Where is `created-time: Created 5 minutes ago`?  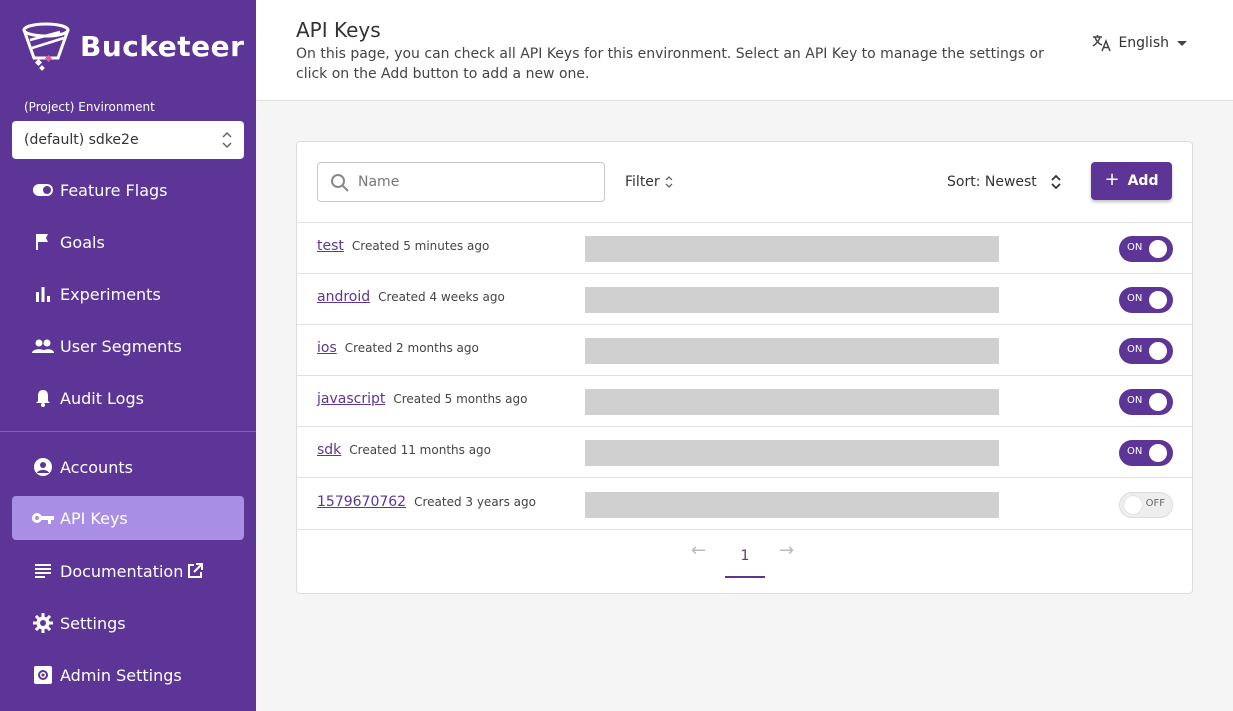 created-time: Created 5 minutes ago is located at coordinates (420, 246).